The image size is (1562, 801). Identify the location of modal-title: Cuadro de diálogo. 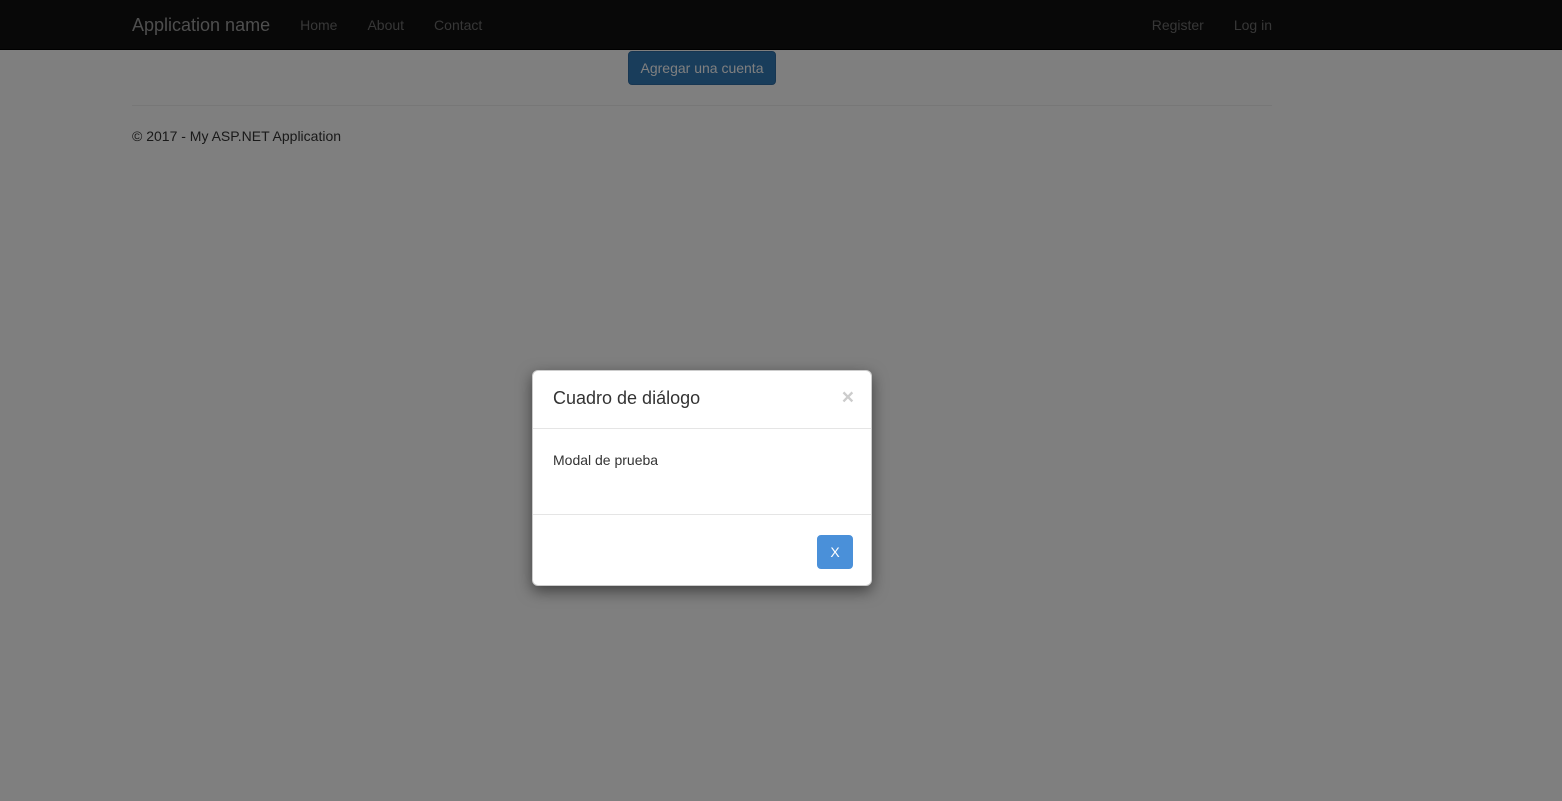
(627, 398).